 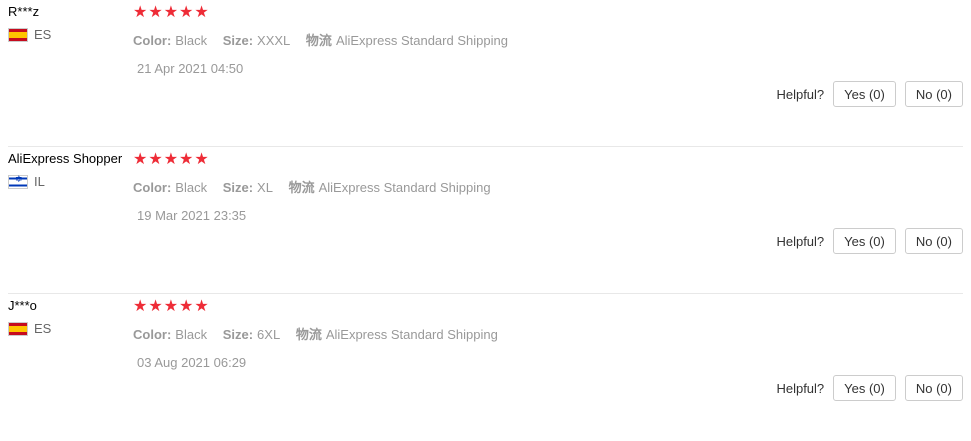 I want to click on size-value: 6XL, so click(x=269, y=334).